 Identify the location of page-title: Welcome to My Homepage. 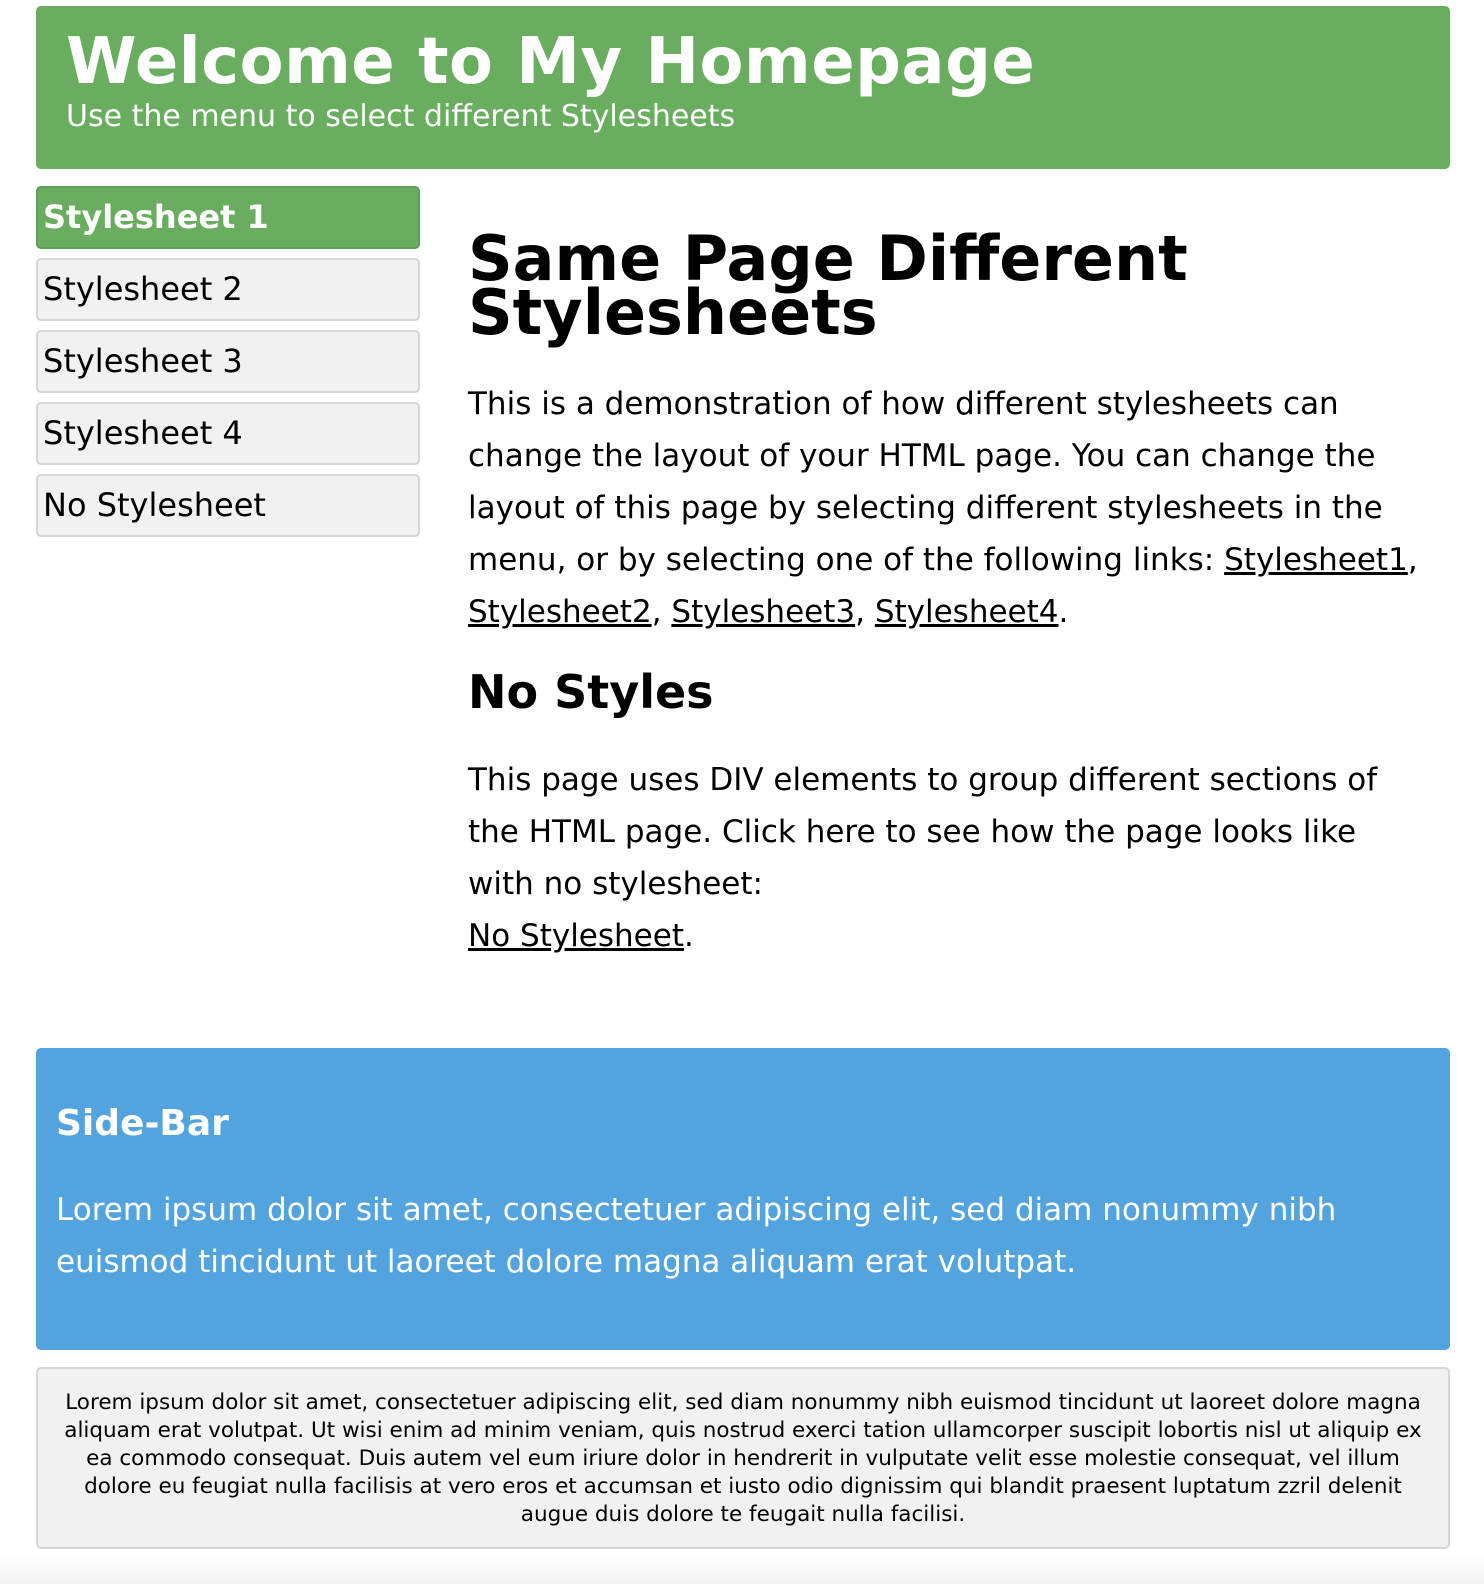
(551, 62).